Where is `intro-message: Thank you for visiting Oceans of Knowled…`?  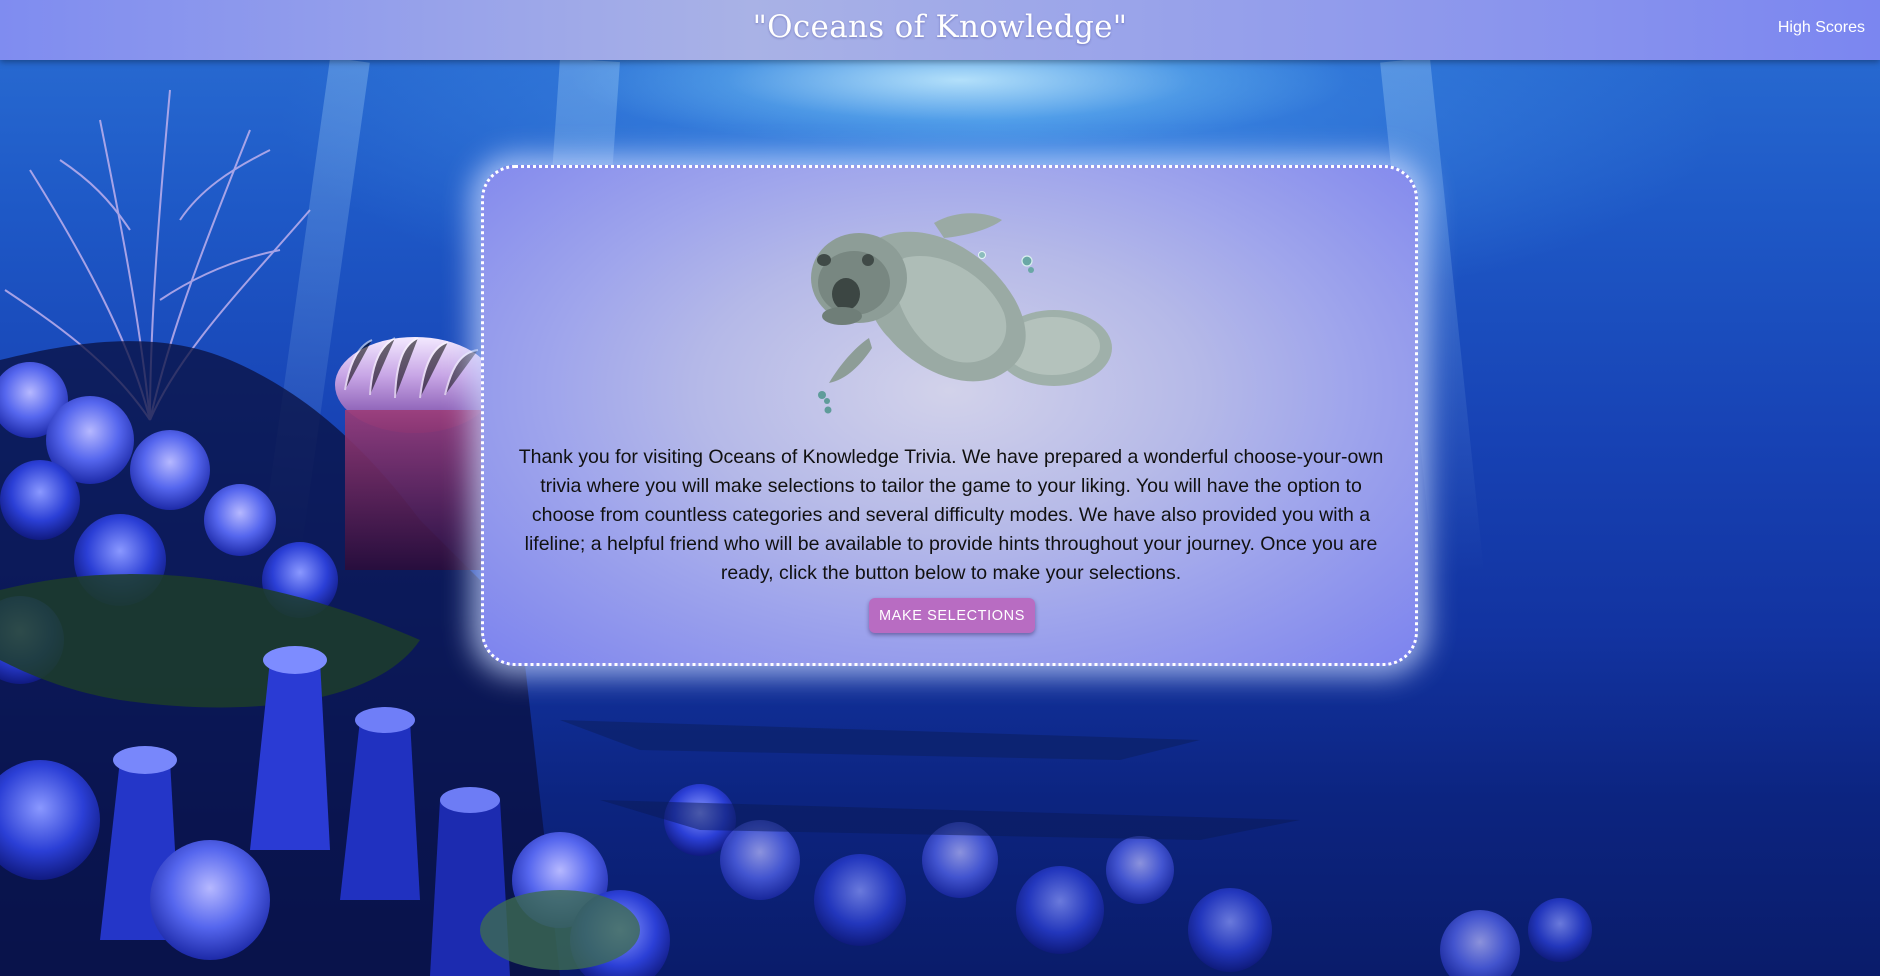
intro-message: Thank you for visiting Oceans of Knowled… is located at coordinates (951, 515).